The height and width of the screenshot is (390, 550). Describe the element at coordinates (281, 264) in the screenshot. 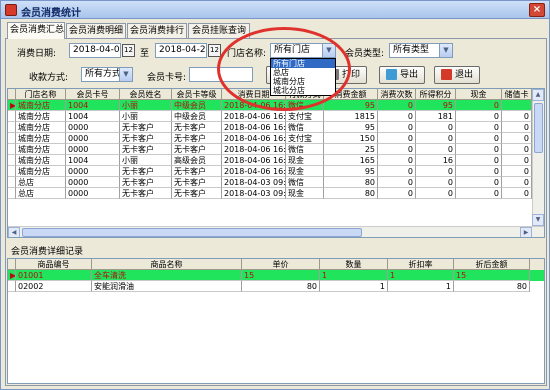

I see `col-header: 单价` at that location.